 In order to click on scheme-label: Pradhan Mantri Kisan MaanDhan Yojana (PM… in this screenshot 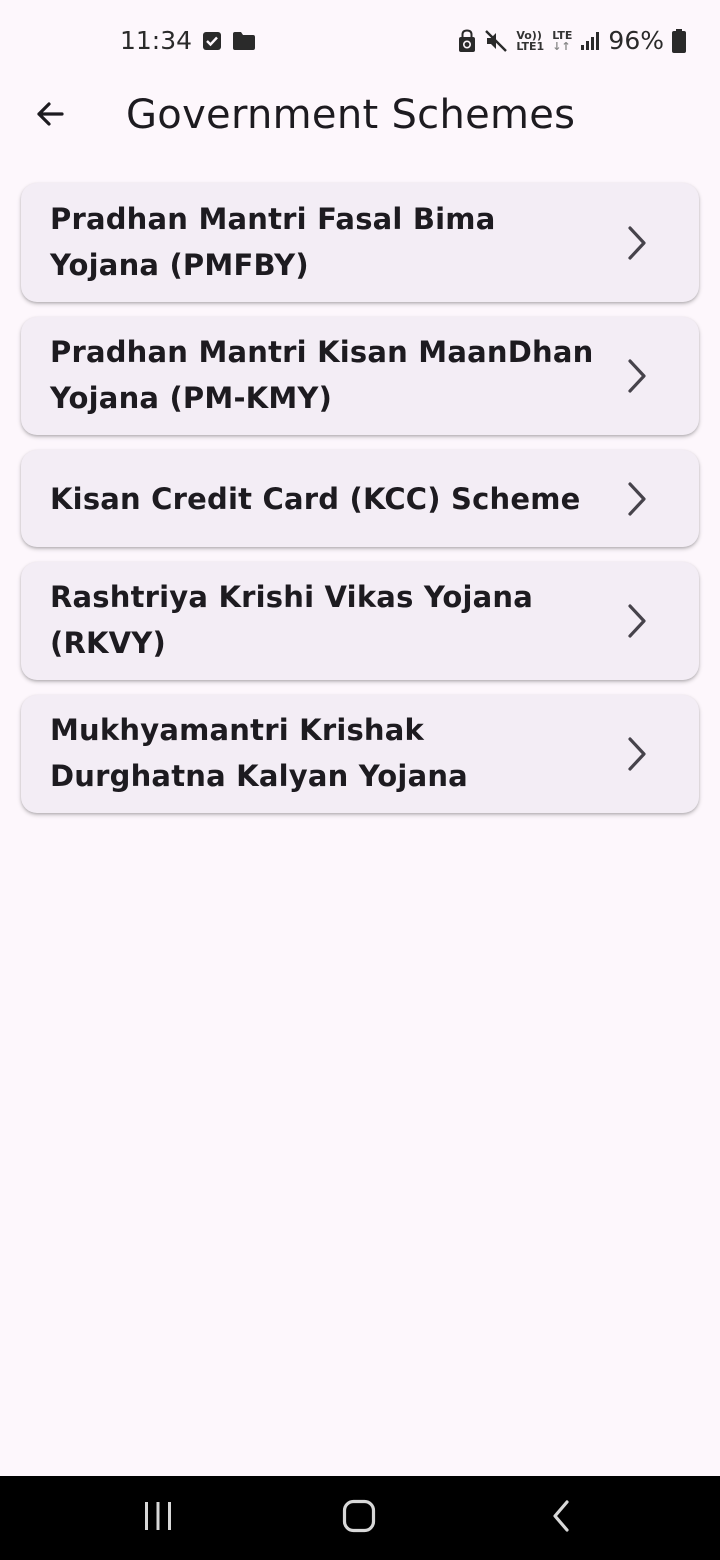, I will do `click(322, 375)`.